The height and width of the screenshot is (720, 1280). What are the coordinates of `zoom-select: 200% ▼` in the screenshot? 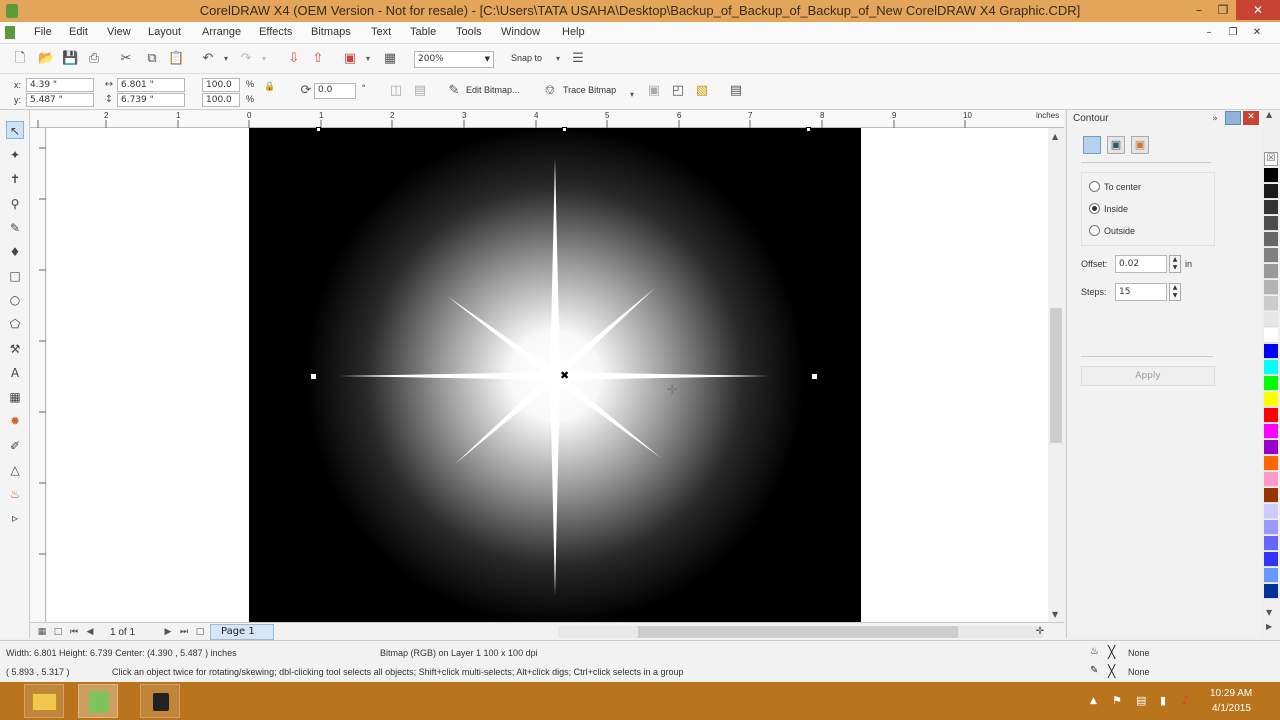 It's located at (454, 59).